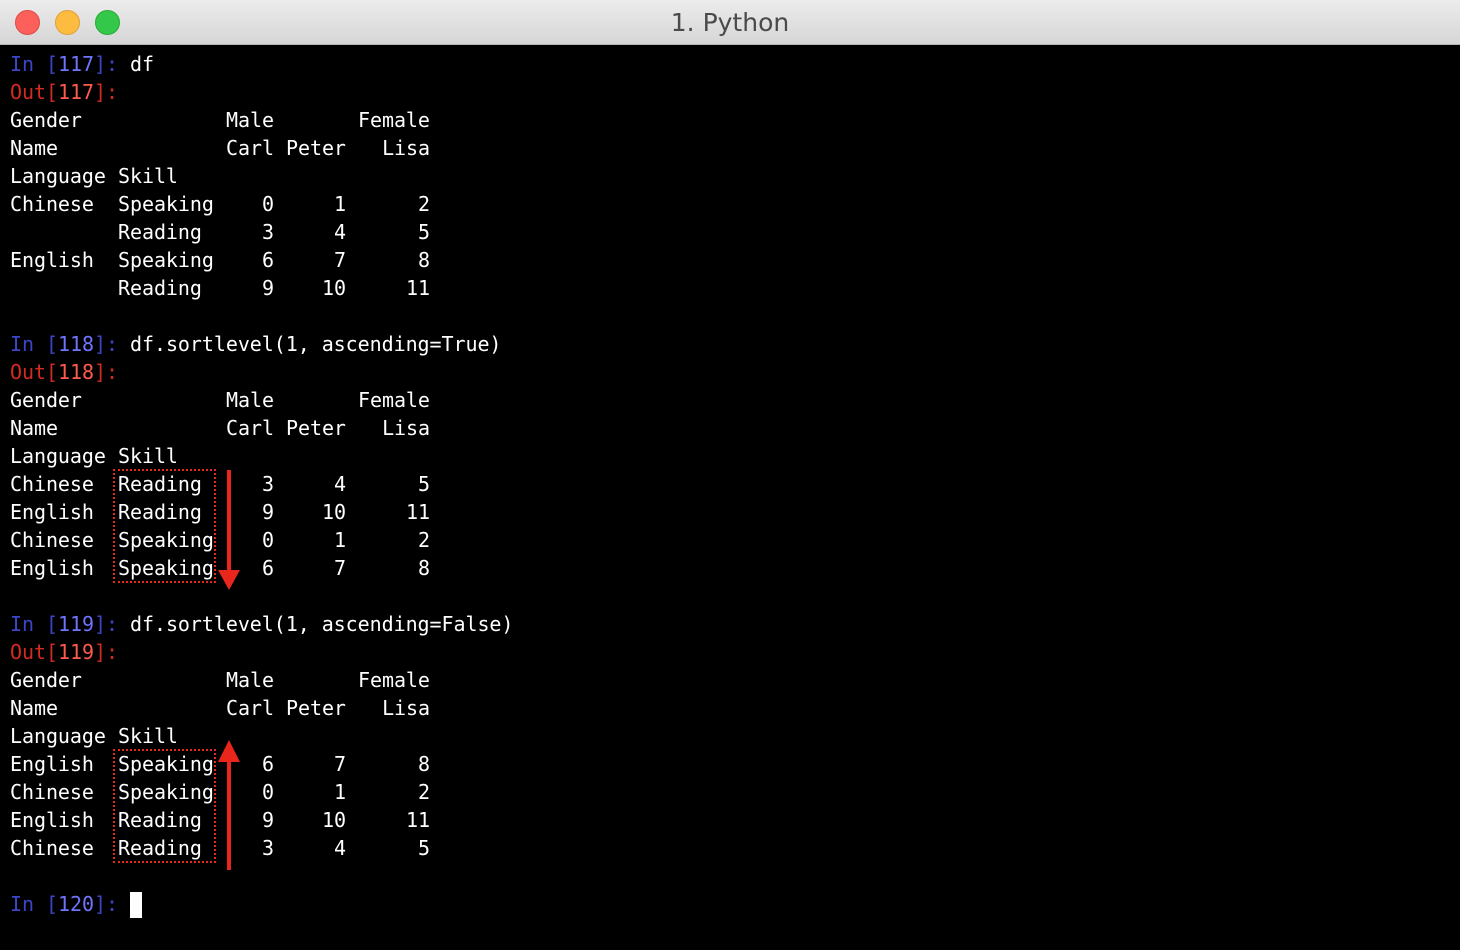 Image resolution: width=1460 pixels, height=950 pixels. Describe the element at coordinates (229, 751) in the screenshot. I see `sort-descending-arrow-head` at that location.